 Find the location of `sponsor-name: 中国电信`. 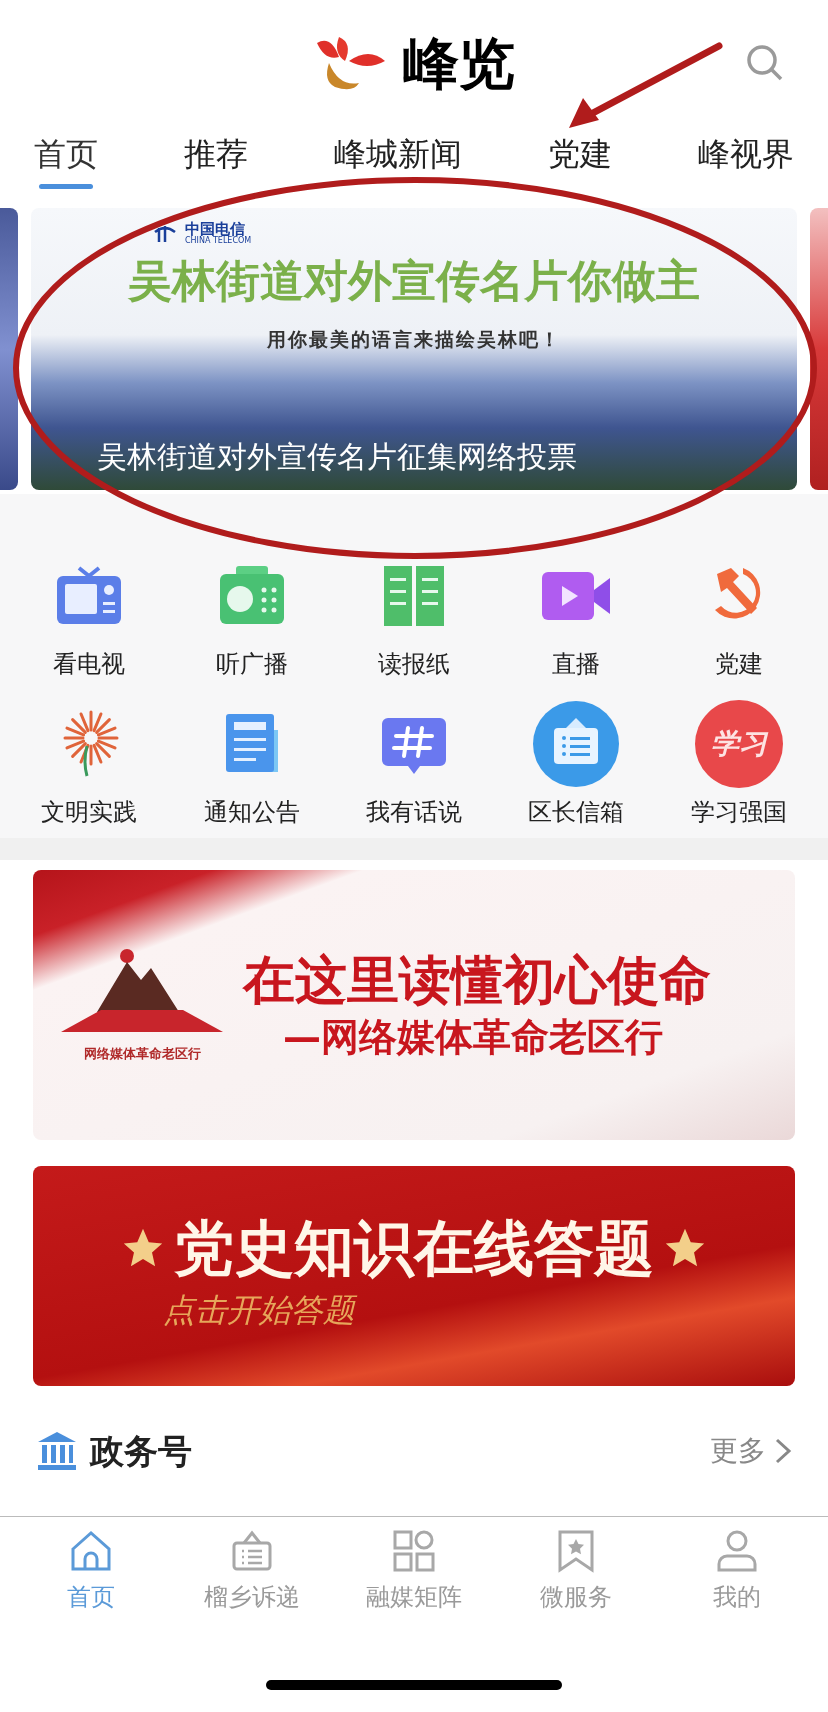

sponsor-name: 中国电信 is located at coordinates (215, 229).